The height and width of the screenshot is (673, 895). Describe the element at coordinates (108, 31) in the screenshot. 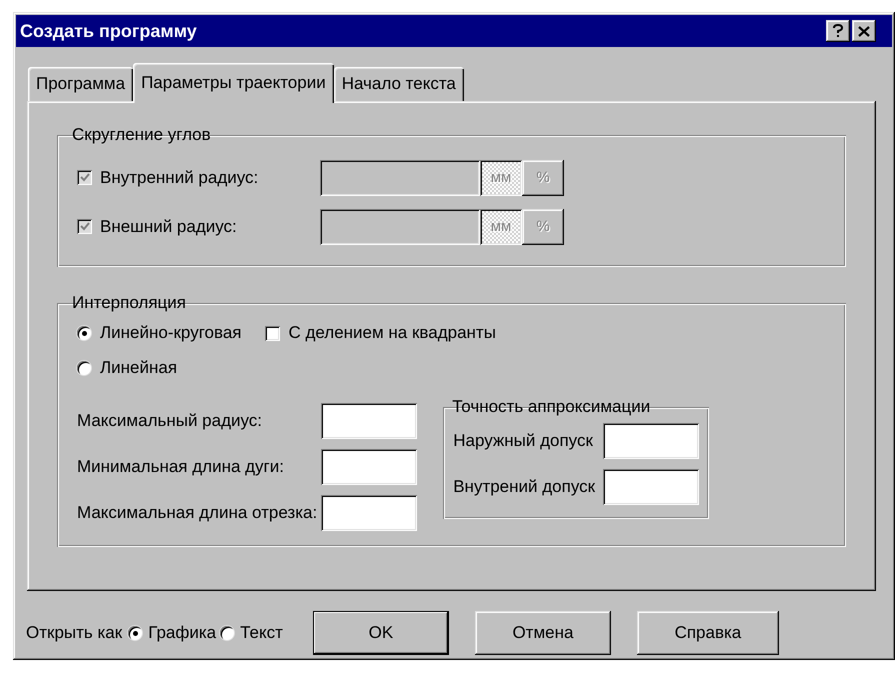

I see `window-title: Создать программу` at that location.